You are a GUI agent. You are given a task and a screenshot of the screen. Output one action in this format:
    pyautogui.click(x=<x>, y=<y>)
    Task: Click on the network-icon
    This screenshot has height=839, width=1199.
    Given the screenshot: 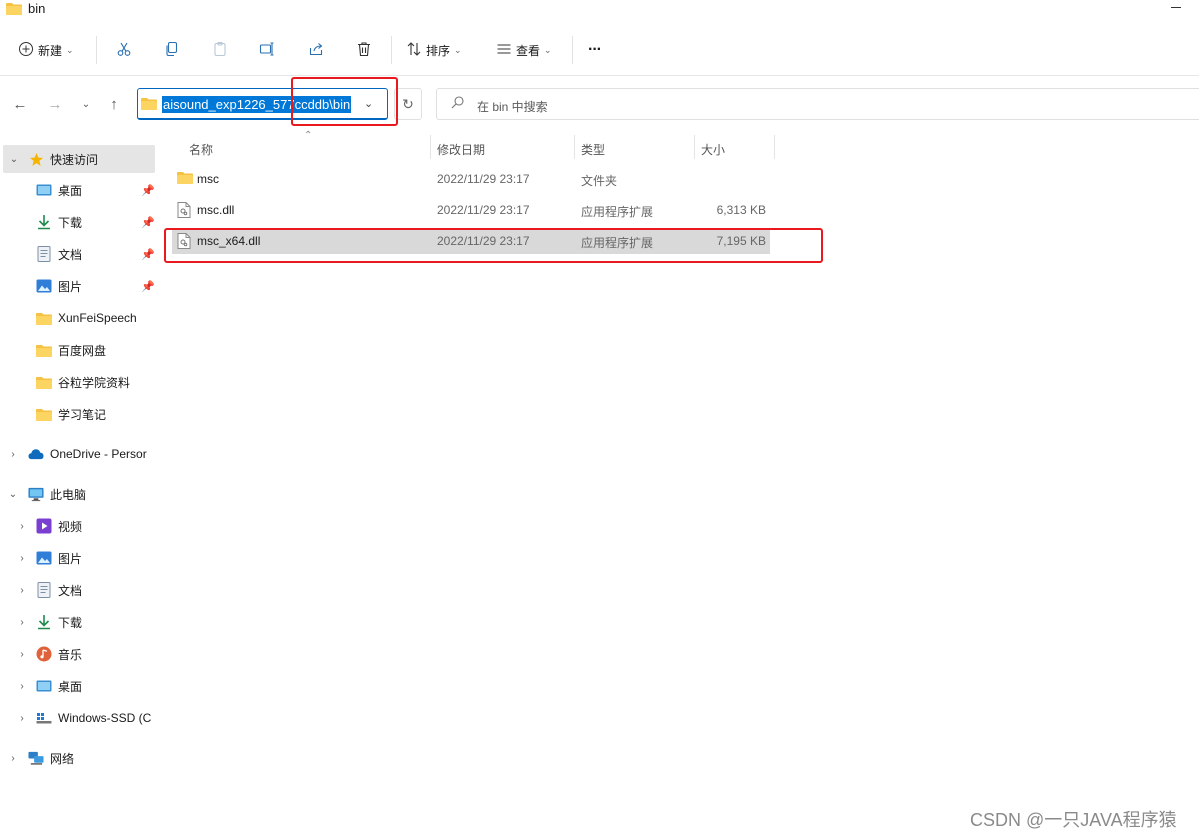 What is the action you would take?
    pyautogui.click(x=36, y=758)
    